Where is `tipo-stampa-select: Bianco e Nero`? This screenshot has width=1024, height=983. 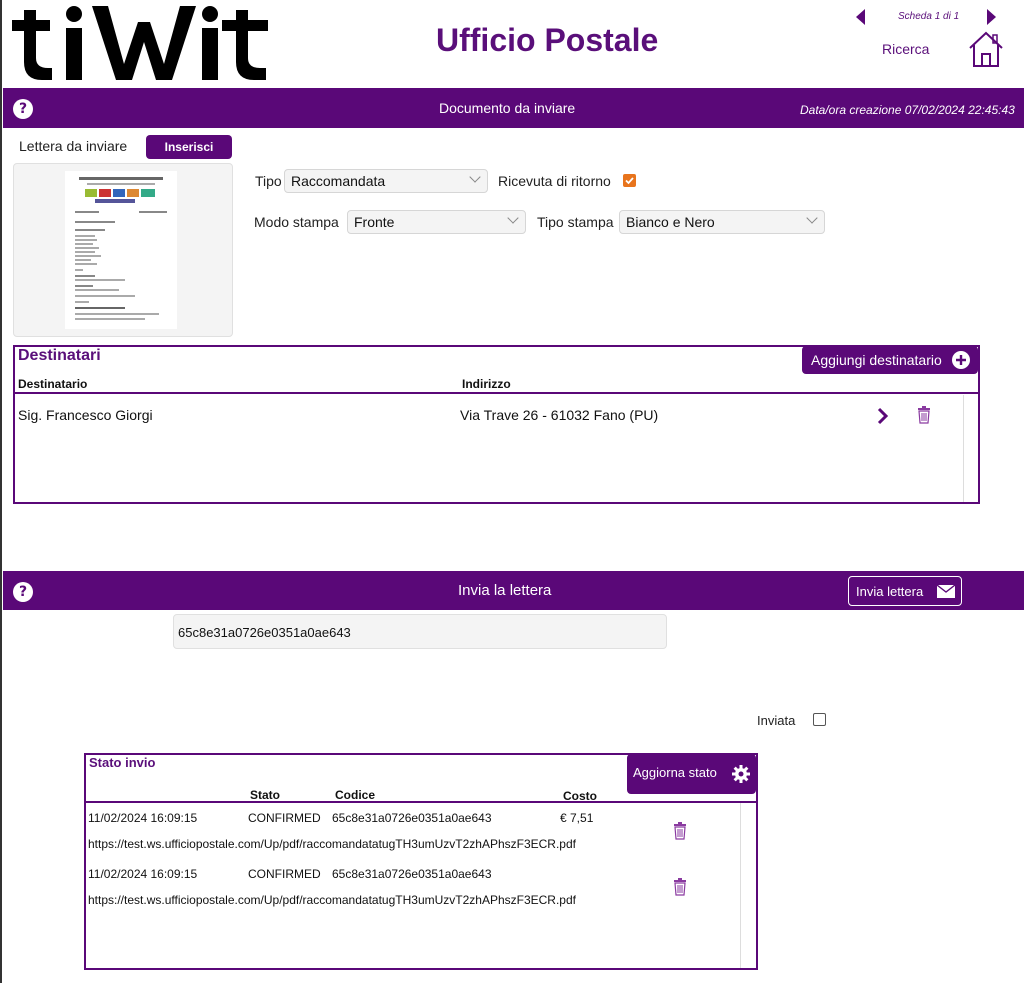 tipo-stampa-select: Bianco e Nero is located at coordinates (722, 222).